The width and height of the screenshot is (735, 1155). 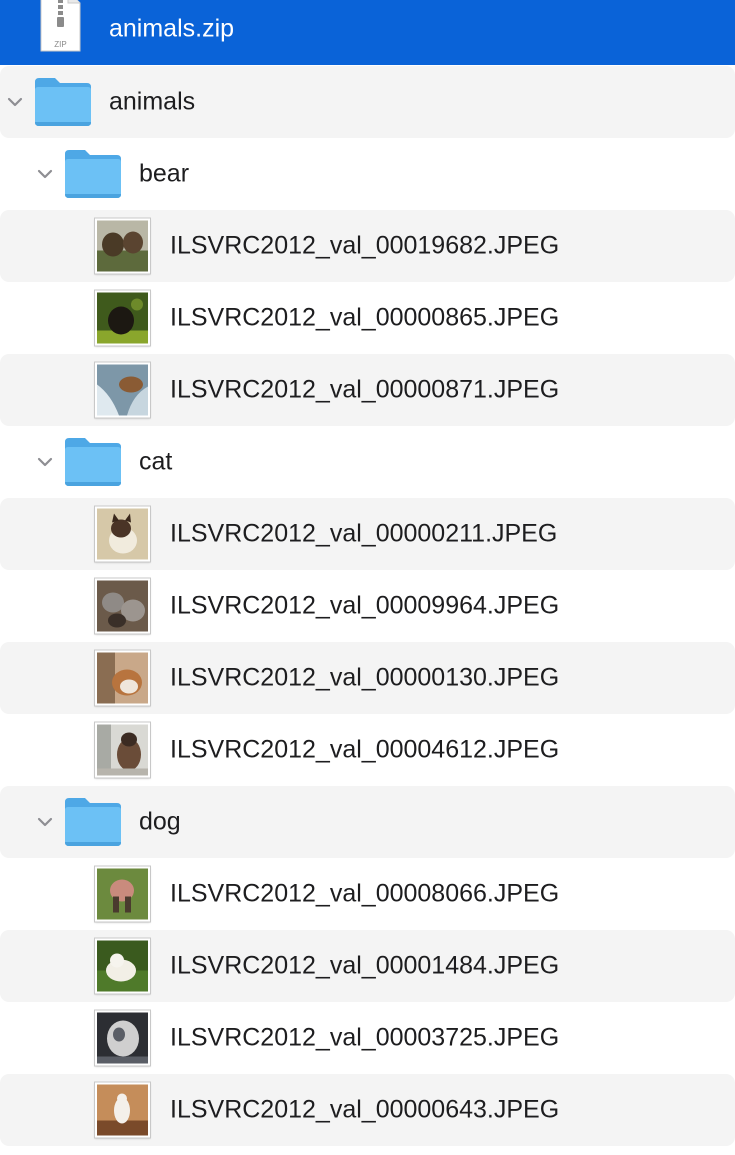 I want to click on folder-row-dog: dog, so click(x=367, y=822).